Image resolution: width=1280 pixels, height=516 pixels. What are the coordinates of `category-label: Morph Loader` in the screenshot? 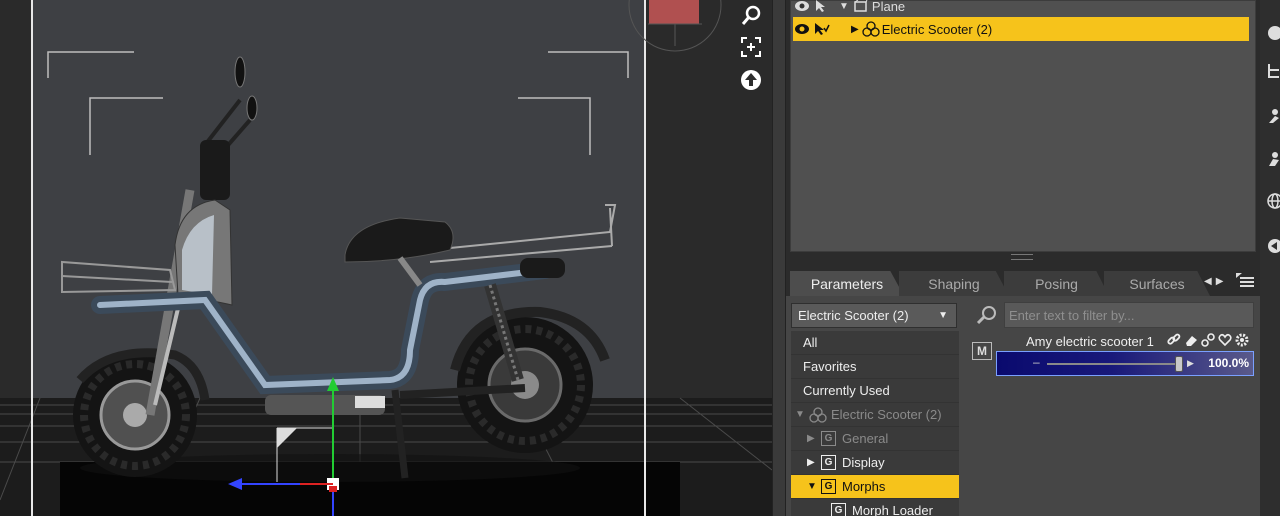 It's located at (892, 509).